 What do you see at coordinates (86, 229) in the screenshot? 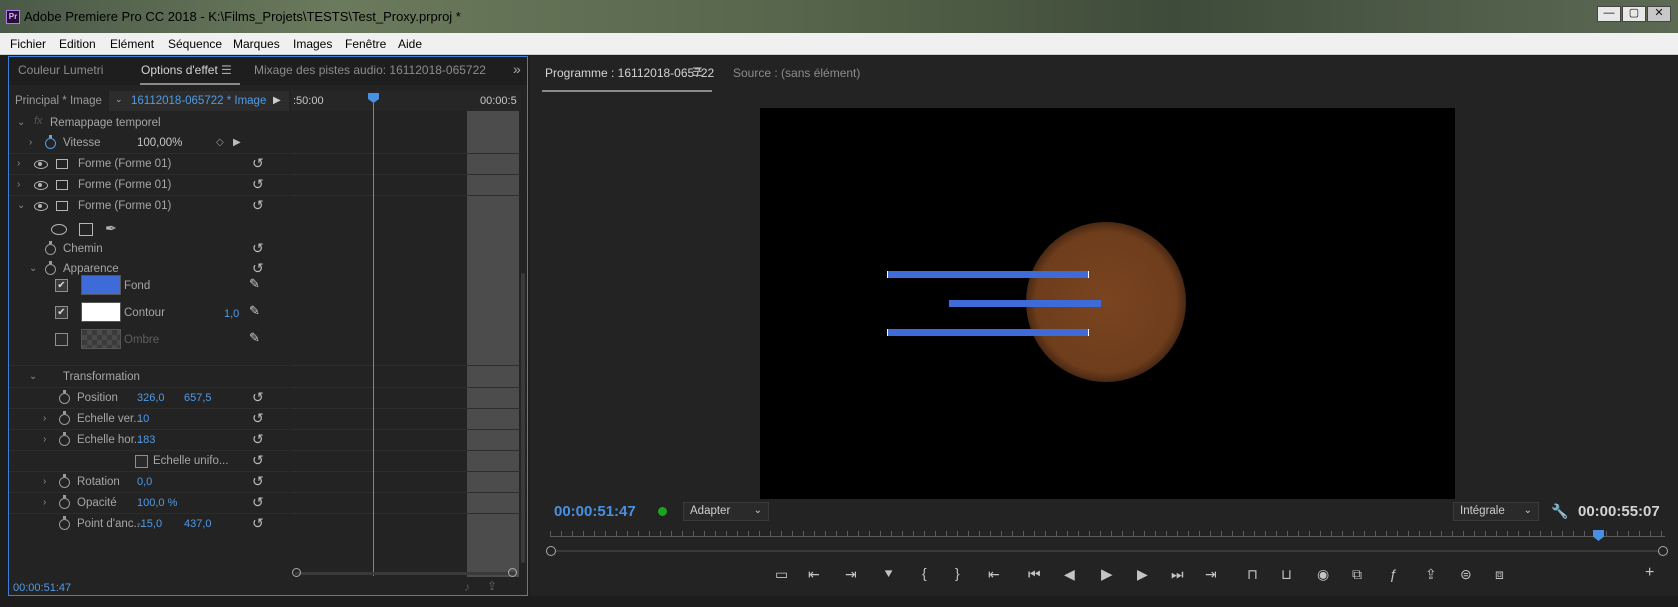
I see `rectangle-mask-icon` at bounding box center [86, 229].